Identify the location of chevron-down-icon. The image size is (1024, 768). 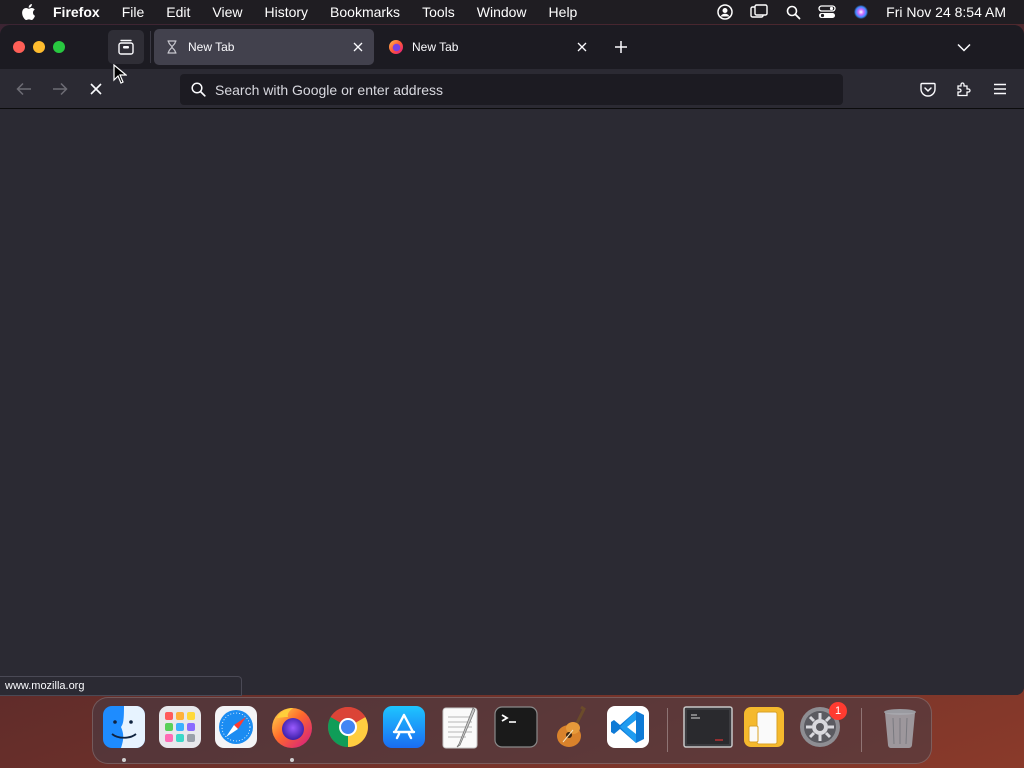
(964, 47).